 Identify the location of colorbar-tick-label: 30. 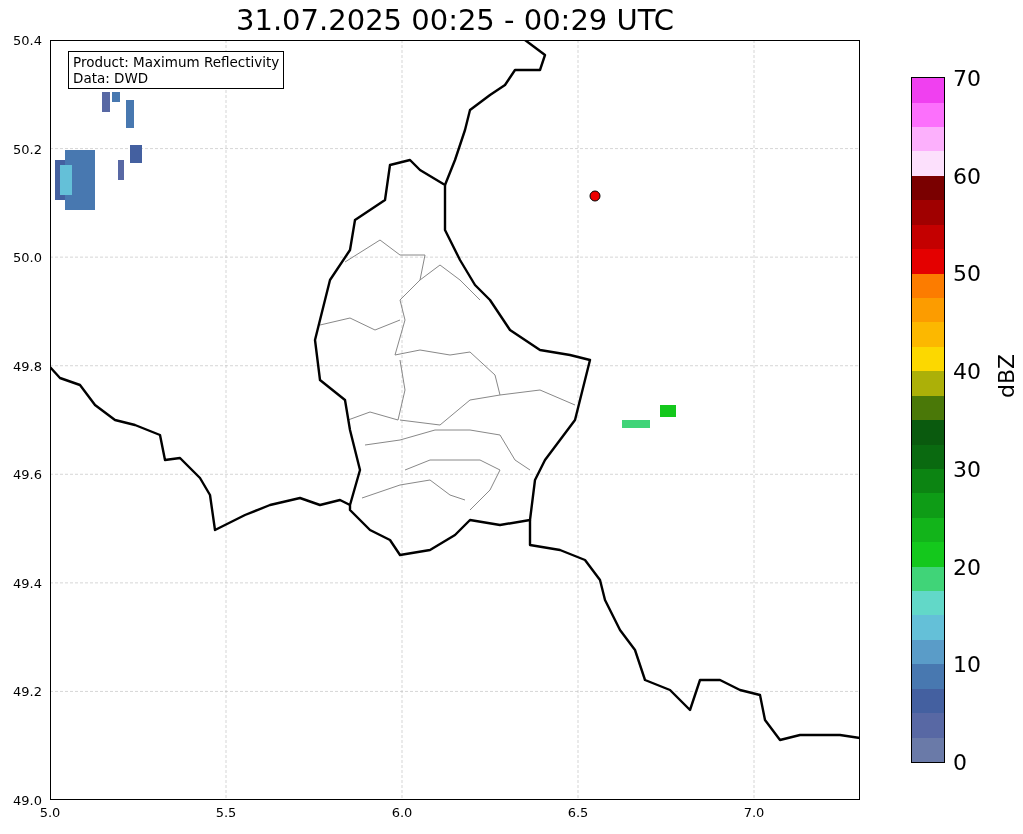
(967, 469).